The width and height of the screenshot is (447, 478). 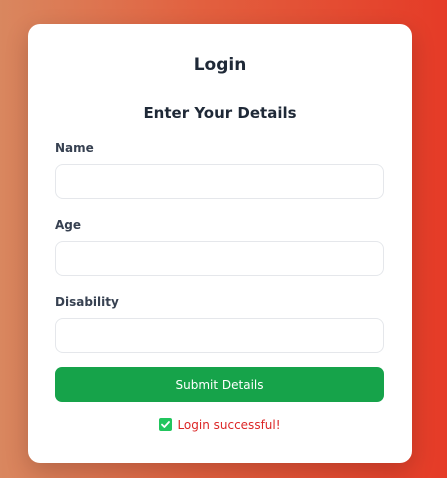 I want to click on status-message: Login successful!, so click(x=220, y=425).